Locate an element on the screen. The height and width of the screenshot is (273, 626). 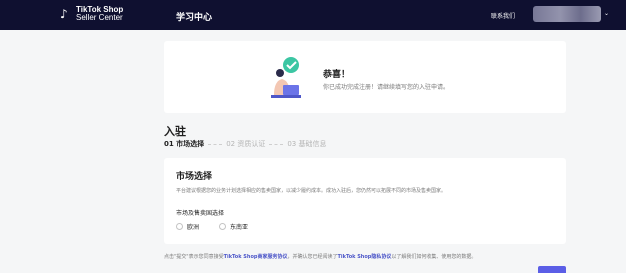
market-section-title: 市场选择 is located at coordinates (194, 177).